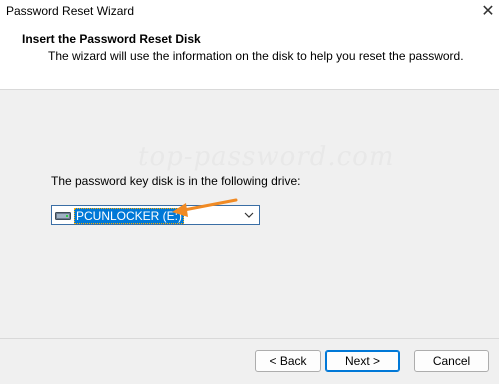  Describe the element at coordinates (70, 11) in the screenshot. I see `window-title: Password Reset Wizard` at that location.